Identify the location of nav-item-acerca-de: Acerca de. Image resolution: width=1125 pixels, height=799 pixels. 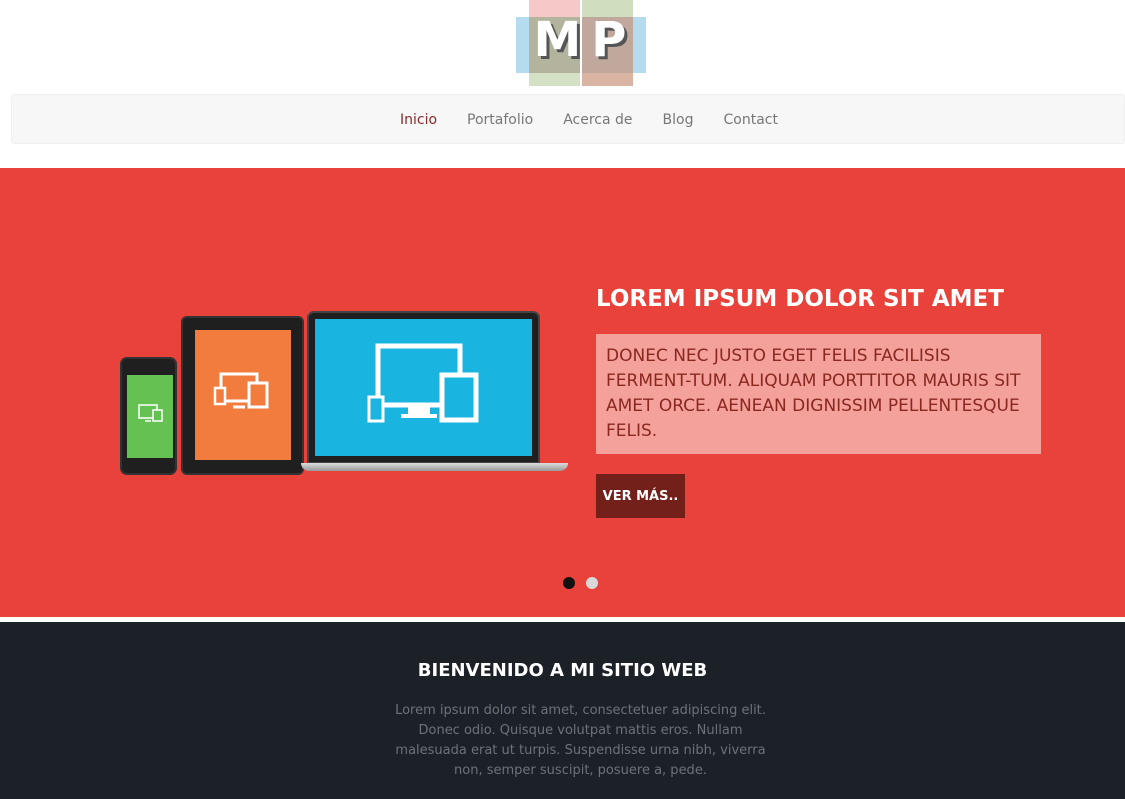
(597, 120).